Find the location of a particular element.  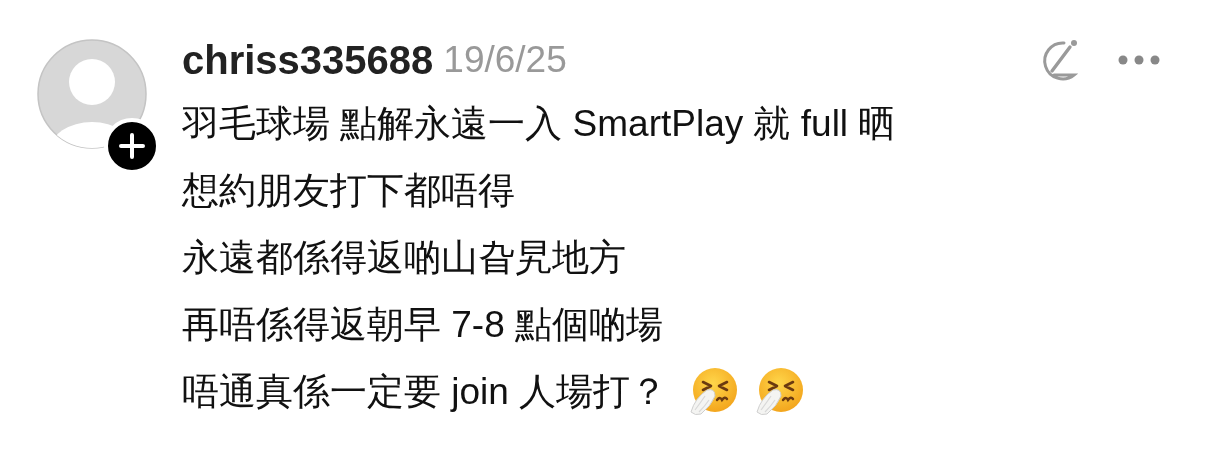

post-text-line: 唔通真係一定要 join 人場打？ is located at coordinates (425, 392).